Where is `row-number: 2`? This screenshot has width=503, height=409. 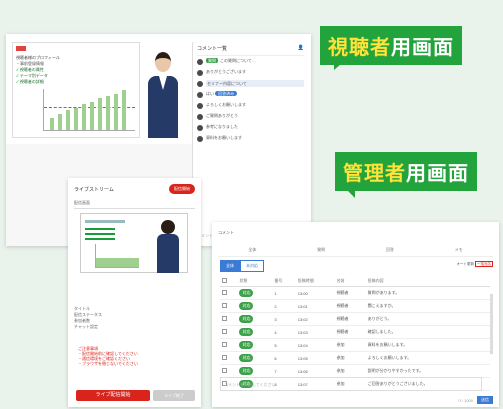 row-number: 2 is located at coordinates (284, 306).